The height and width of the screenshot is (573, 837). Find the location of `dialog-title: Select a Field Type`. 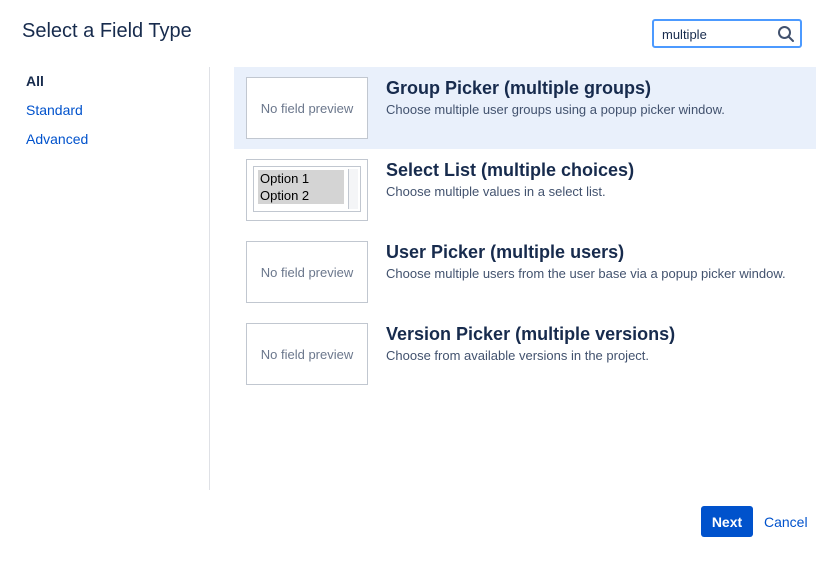

dialog-title: Select a Field Type is located at coordinates (107, 31).